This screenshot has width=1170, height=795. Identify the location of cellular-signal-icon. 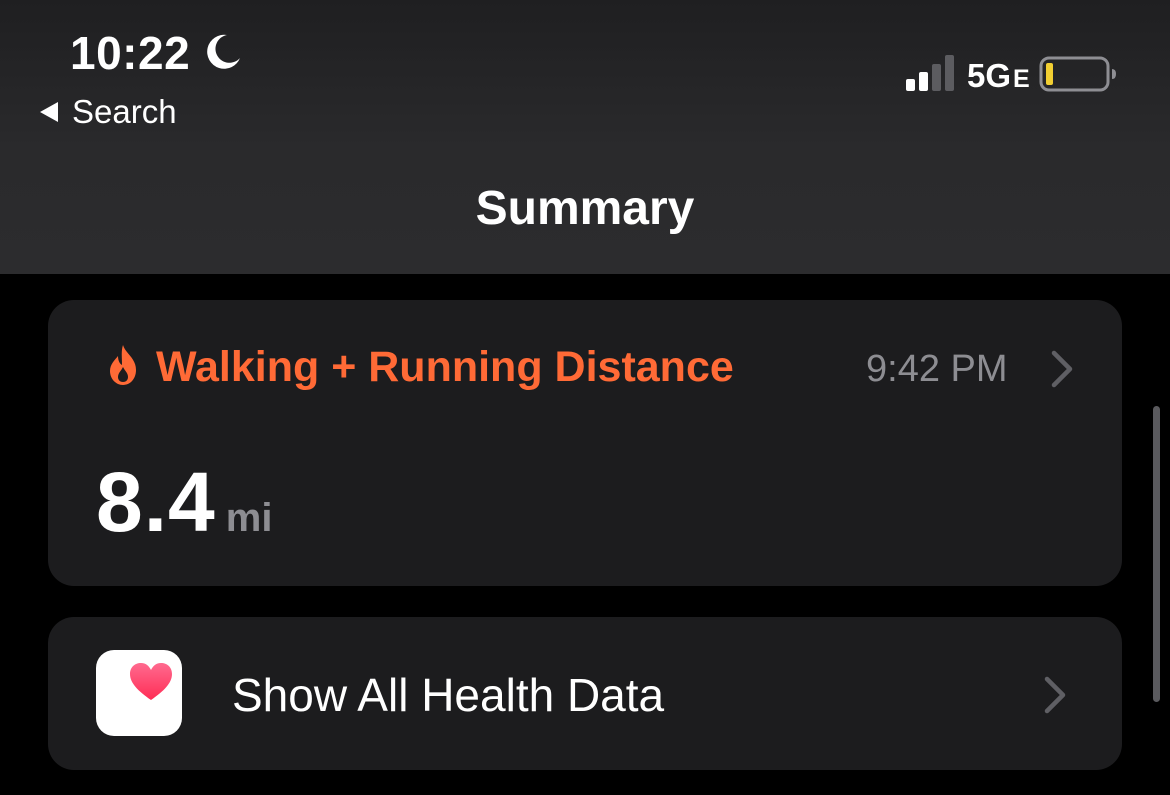
(930, 73).